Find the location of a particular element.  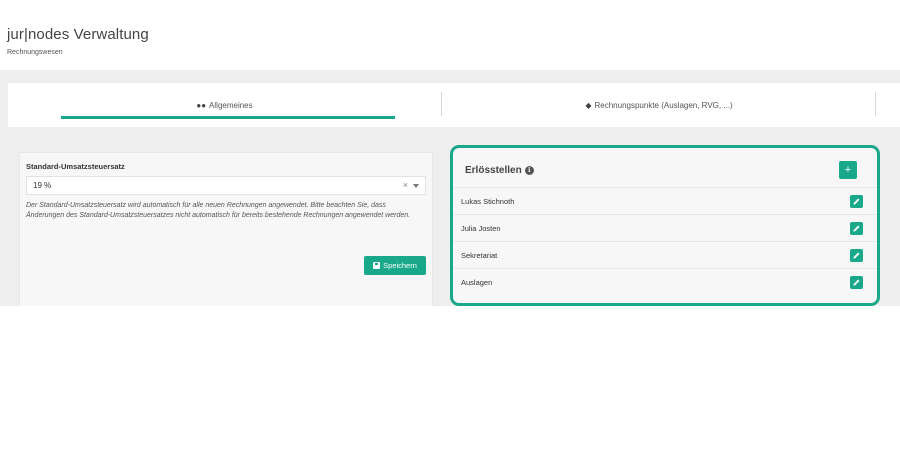

tab-rechnungspunkte: ◆ Rechnungspunkte (Auslagen, RVG, ...) is located at coordinates (659, 105).